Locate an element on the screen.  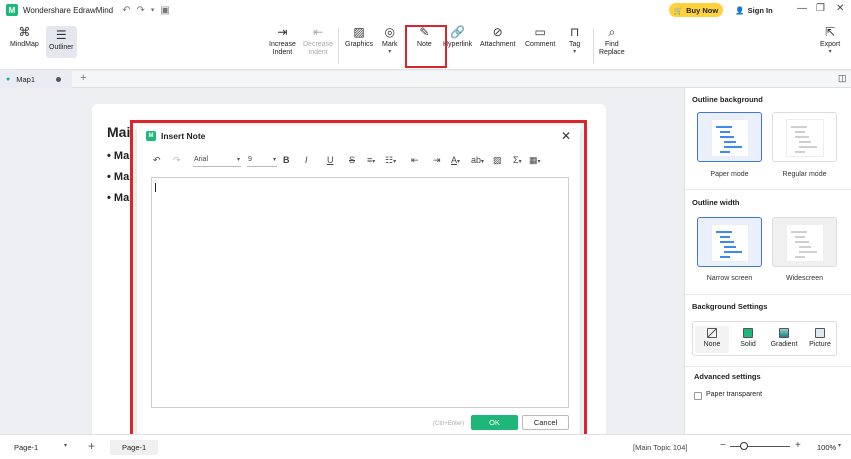
paper-mode-thumbnail is located at coordinates (730, 138).